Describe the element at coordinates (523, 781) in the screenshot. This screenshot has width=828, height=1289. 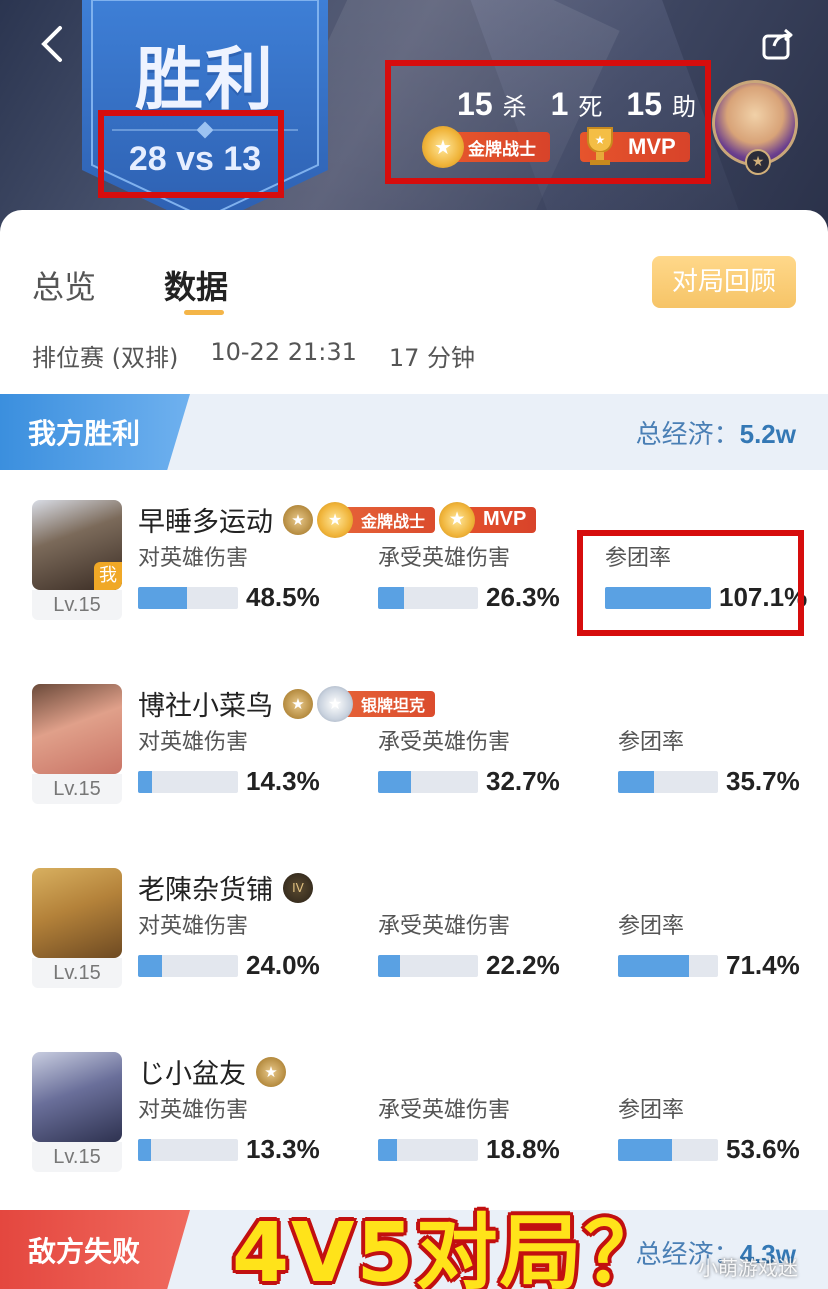
I see `stat-value: 32.7%` at that location.